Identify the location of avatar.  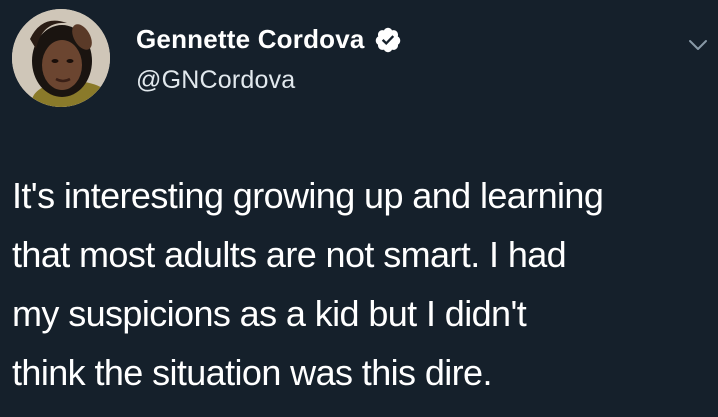
(61, 58).